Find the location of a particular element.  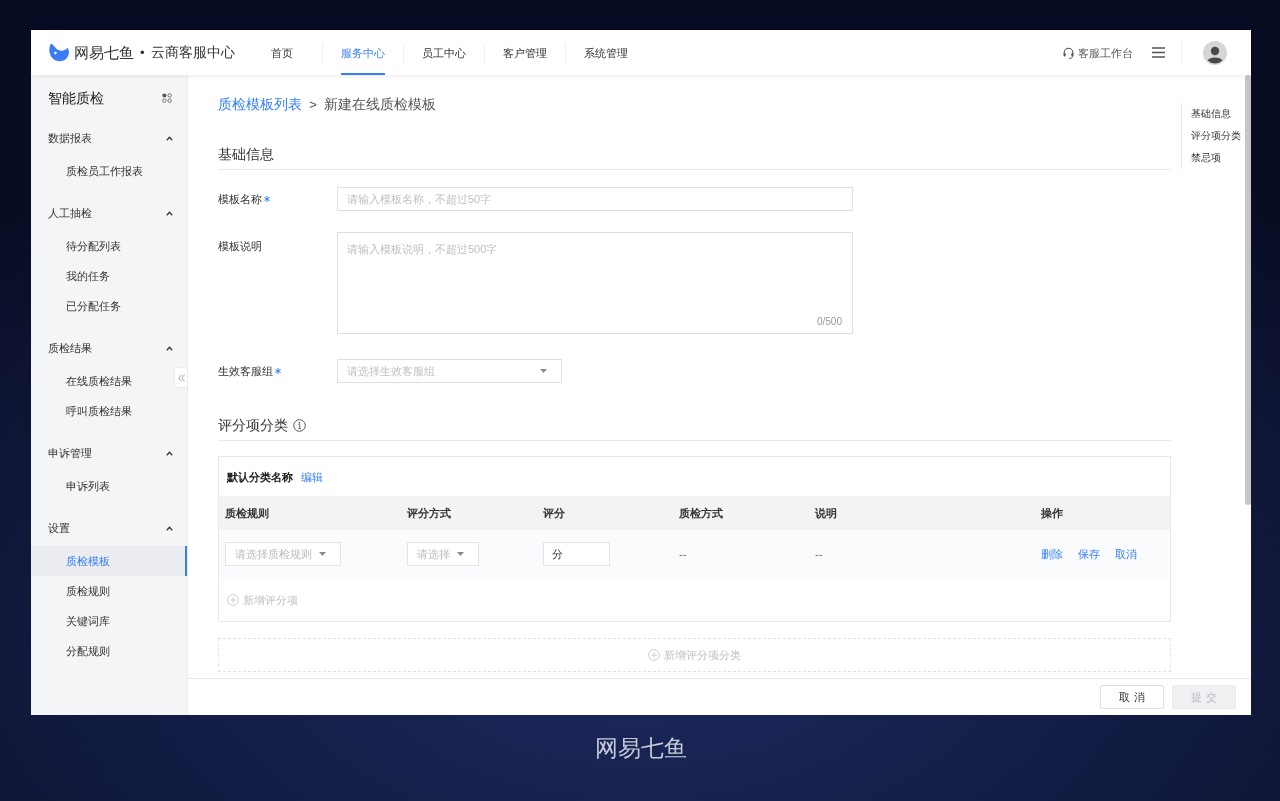

nav-tab: 服务中心 is located at coordinates (362, 52).